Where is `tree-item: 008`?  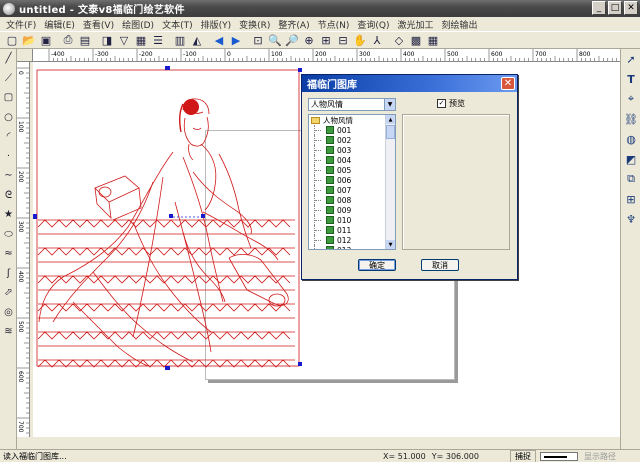
tree-item: 008 is located at coordinates (352, 200).